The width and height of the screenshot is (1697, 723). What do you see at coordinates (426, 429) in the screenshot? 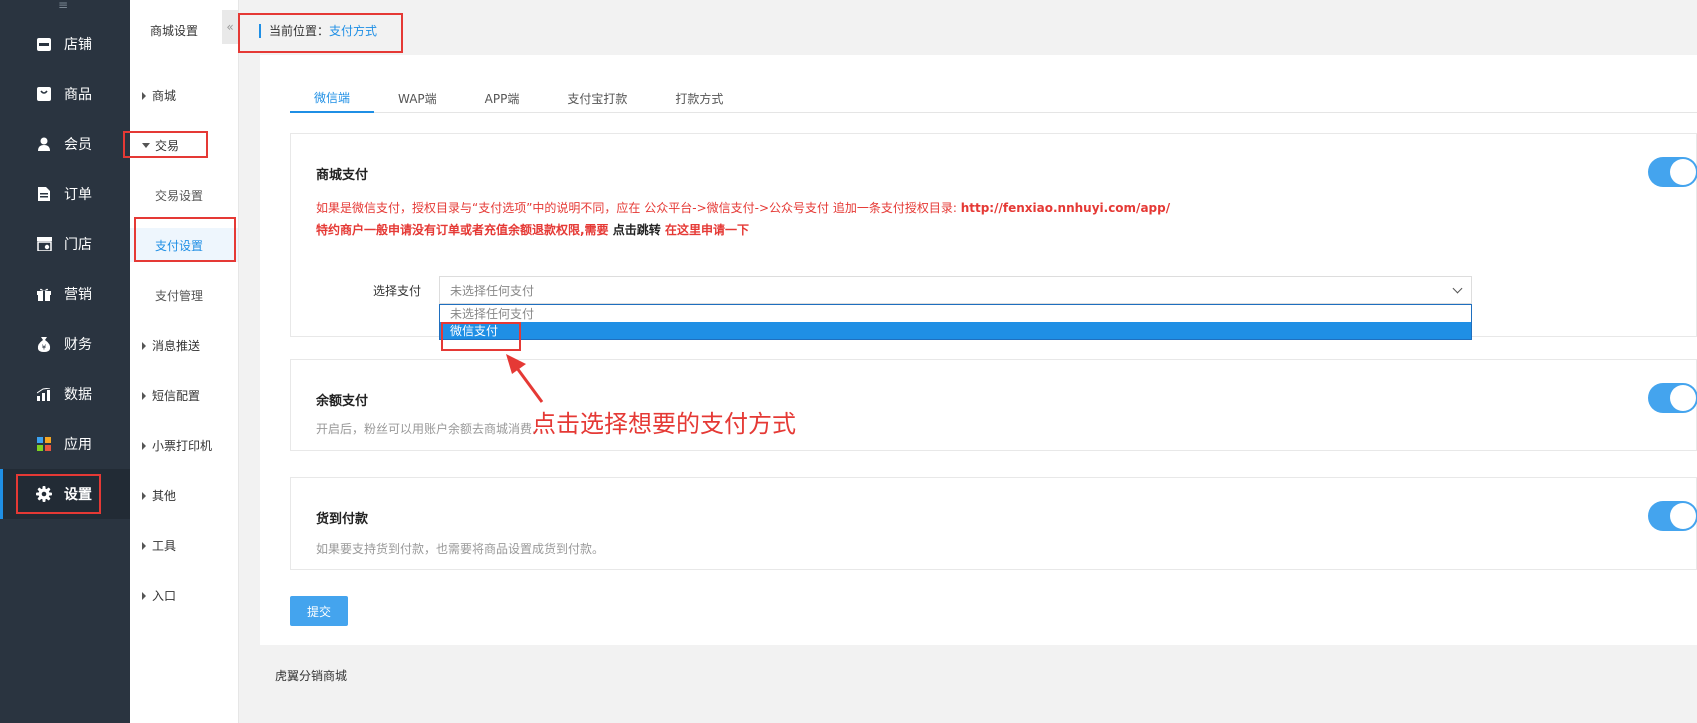
I see `card-desc: 开启后，粉丝可以用账户余额去商城消费.` at bounding box center [426, 429].